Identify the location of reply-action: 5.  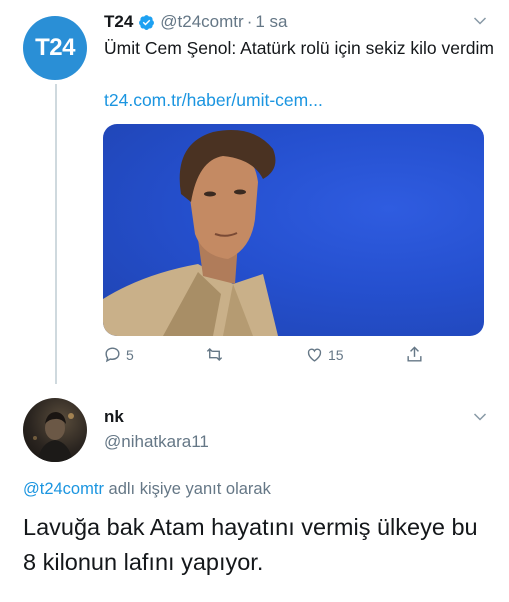
(118, 354).